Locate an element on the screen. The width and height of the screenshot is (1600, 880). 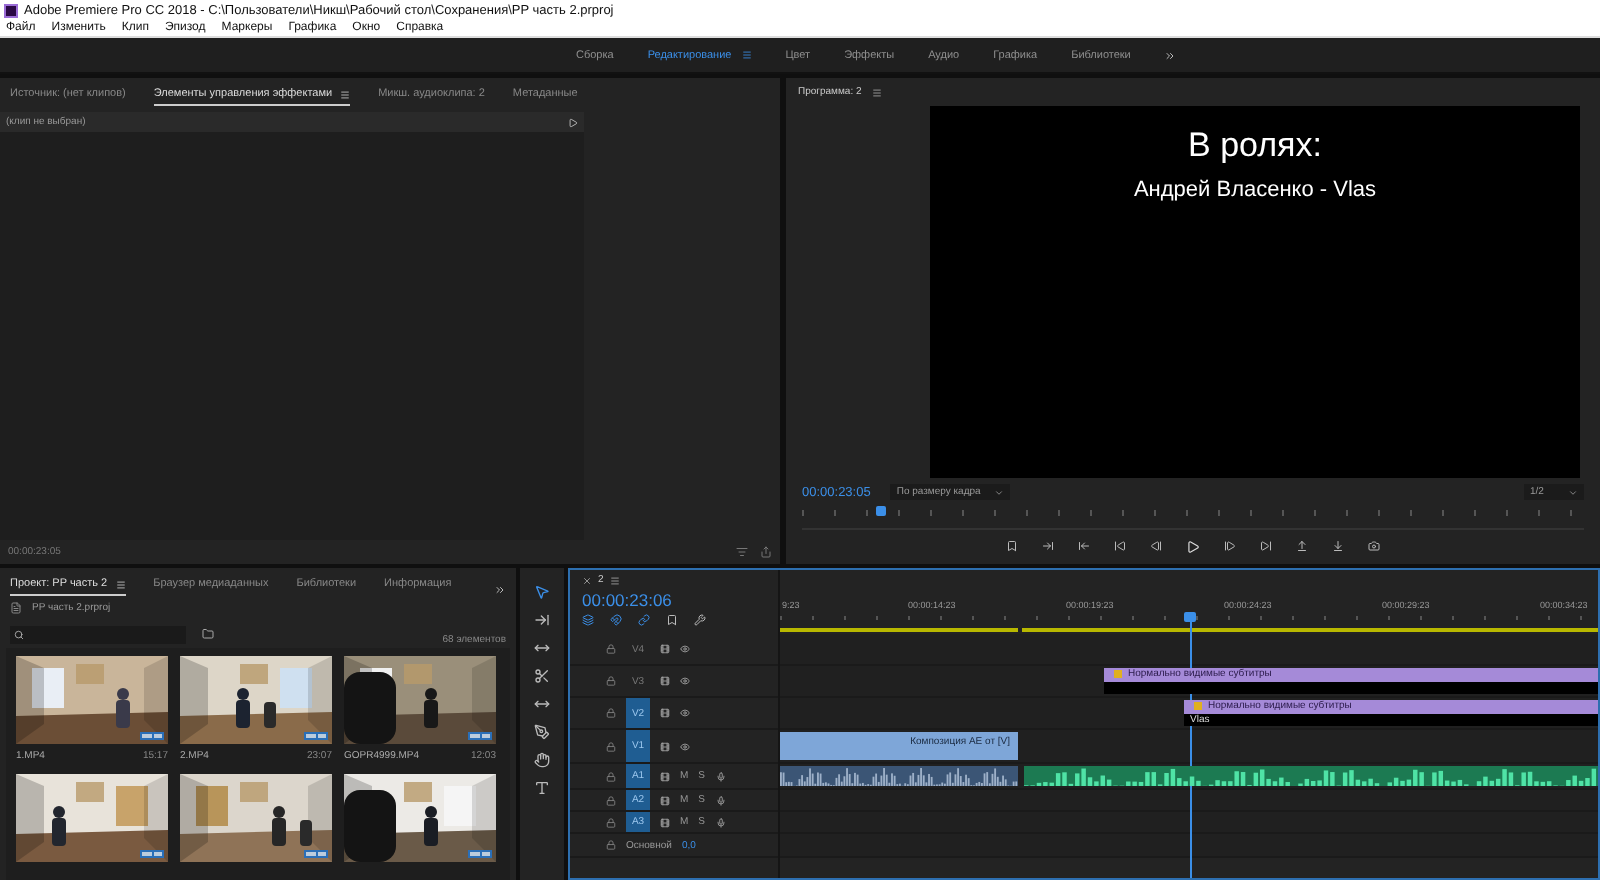
export-icon is located at coordinates (766, 552).